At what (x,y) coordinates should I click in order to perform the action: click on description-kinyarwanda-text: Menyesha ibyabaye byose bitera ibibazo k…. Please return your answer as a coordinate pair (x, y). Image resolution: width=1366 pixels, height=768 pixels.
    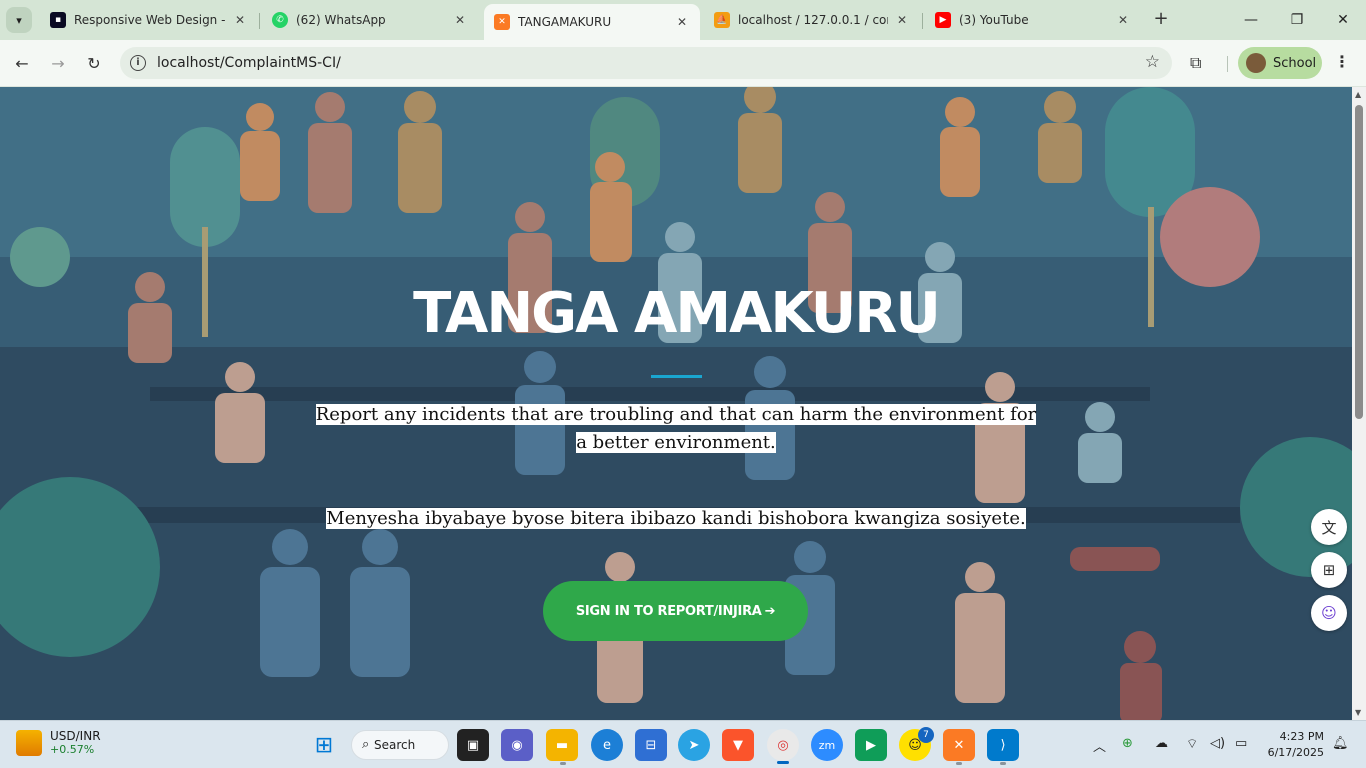
    Looking at the image, I should click on (676, 518).